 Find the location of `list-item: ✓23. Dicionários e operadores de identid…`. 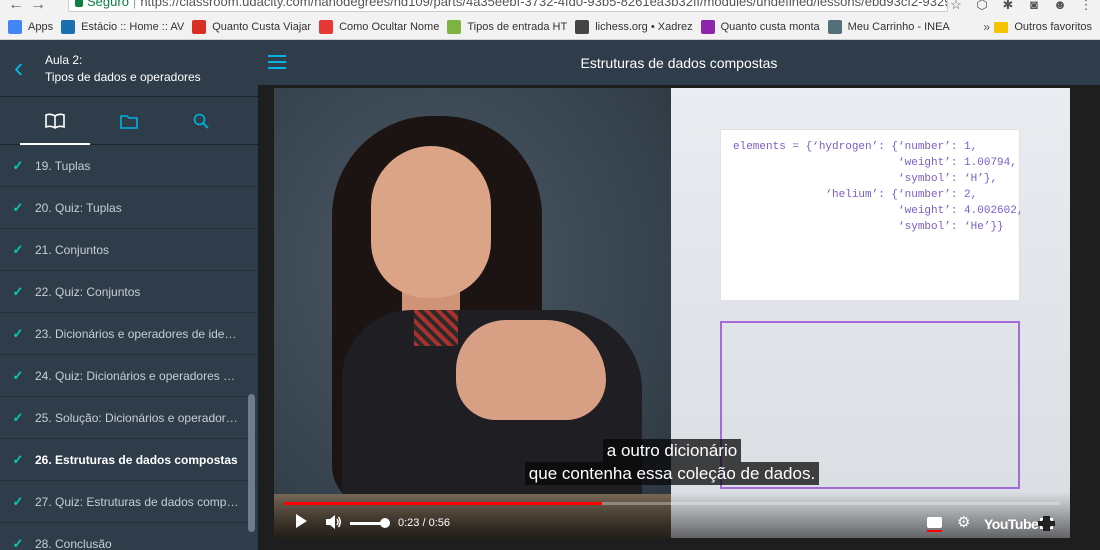

list-item: ✓23. Dicionários e operadores de identid… is located at coordinates (129, 334).